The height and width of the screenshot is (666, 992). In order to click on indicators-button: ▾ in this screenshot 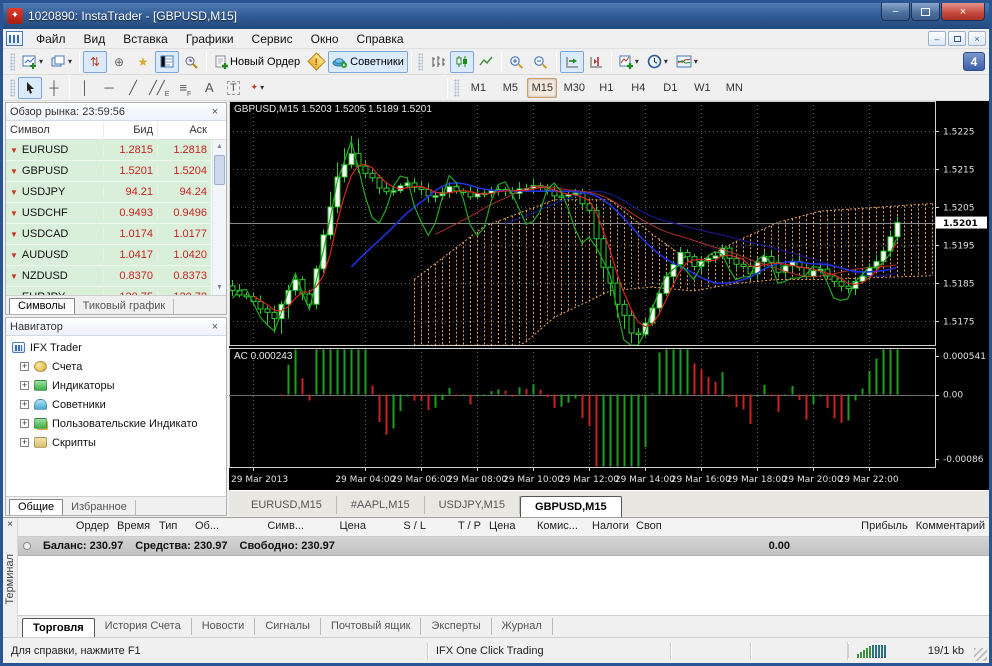, I will do `click(629, 62)`.